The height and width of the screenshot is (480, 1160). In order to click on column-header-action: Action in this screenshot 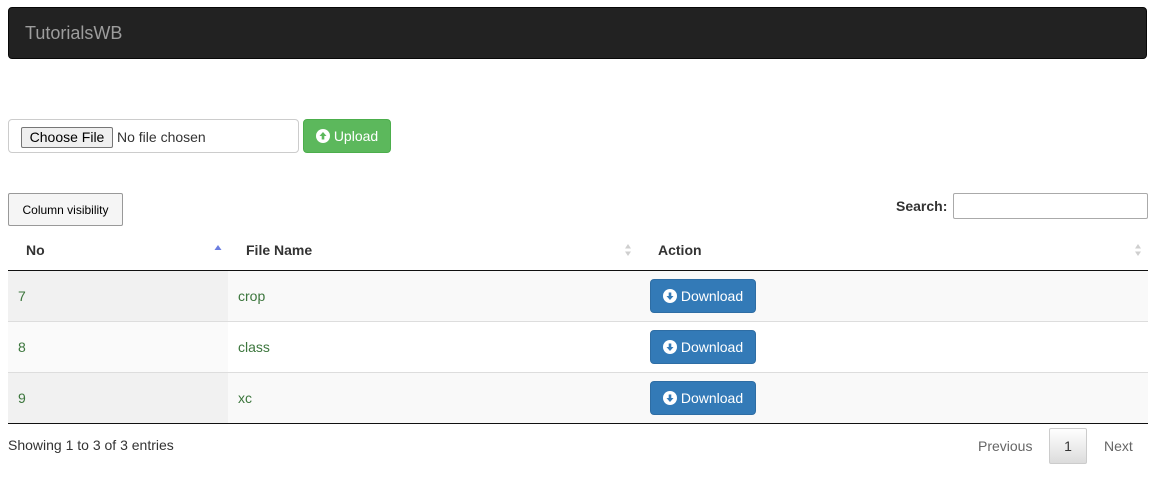, I will do `click(893, 250)`.